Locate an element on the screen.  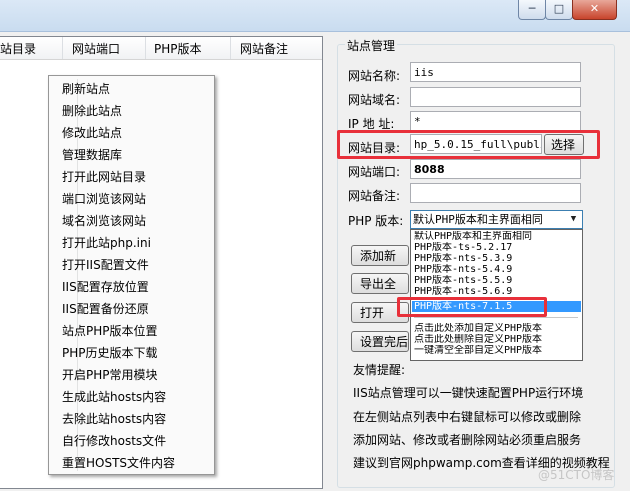
php-option: 默认PHP版本和主界面相同 is located at coordinates (496, 236).